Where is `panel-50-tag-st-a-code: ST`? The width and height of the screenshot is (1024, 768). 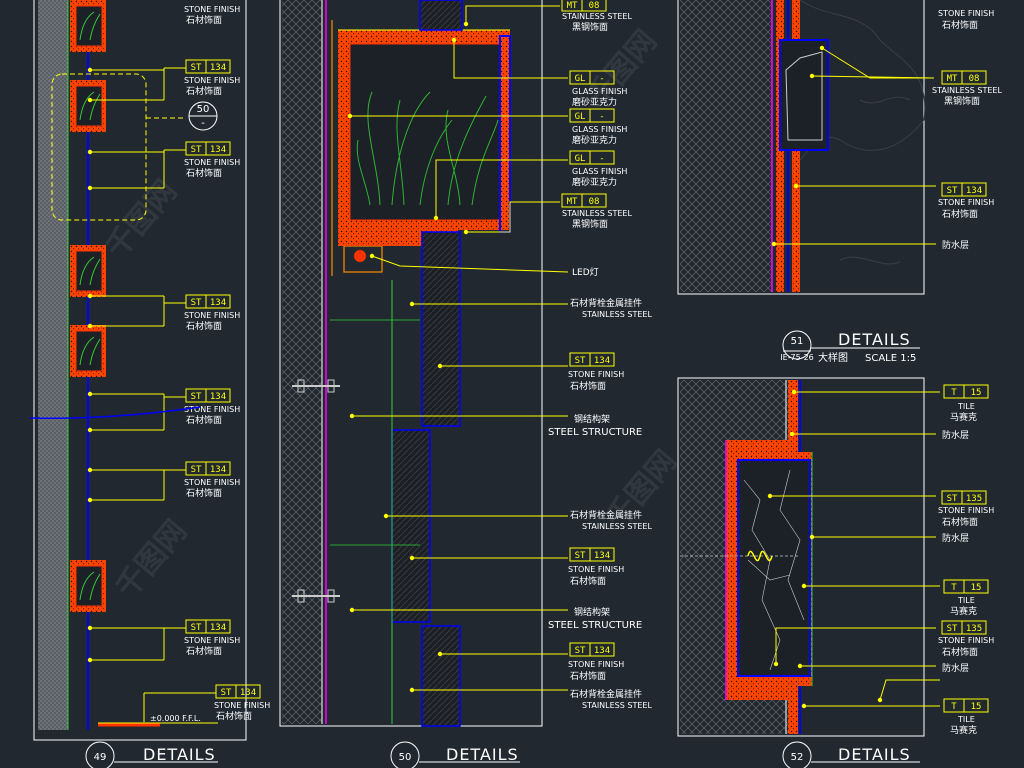
panel-50-tag-st-a-code: ST is located at coordinates (580, 361).